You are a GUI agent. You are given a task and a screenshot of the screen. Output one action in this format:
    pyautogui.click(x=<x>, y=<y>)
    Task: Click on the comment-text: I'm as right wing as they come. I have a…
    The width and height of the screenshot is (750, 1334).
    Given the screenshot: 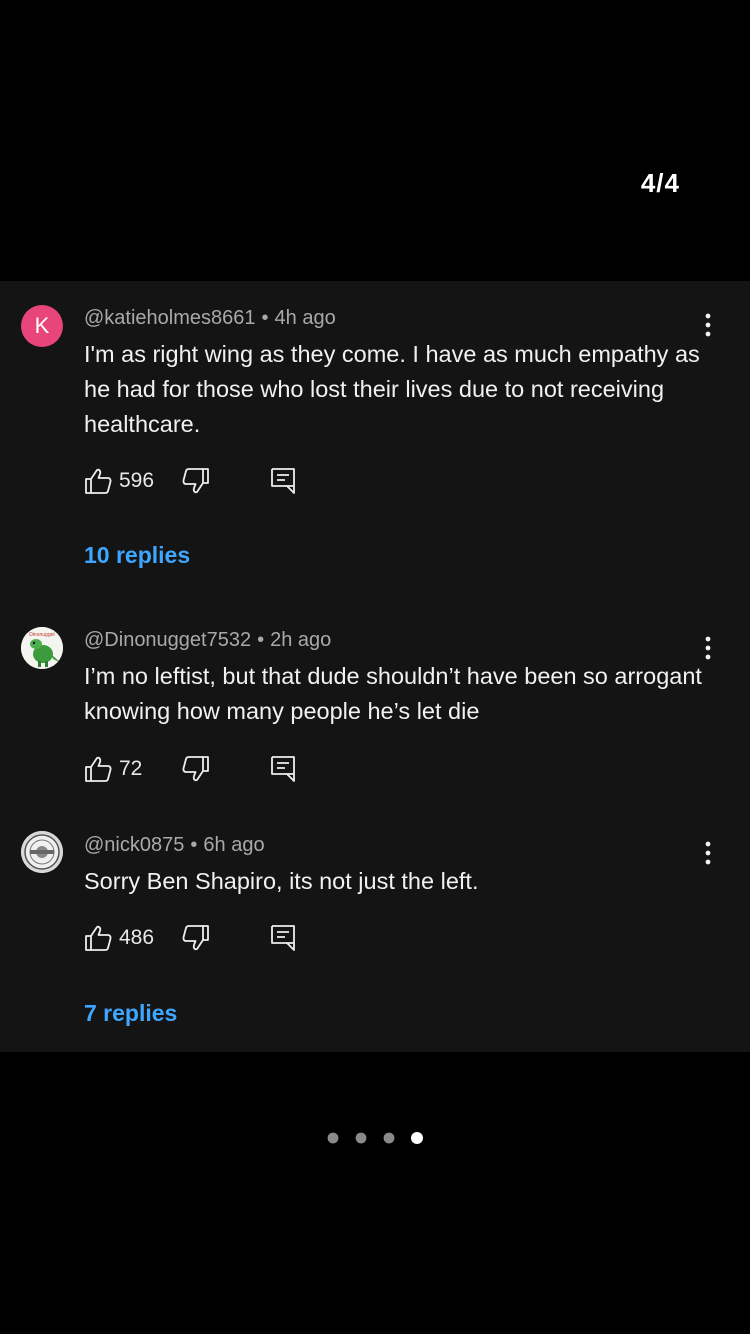 What is the action you would take?
    pyautogui.click(x=392, y=389)
    